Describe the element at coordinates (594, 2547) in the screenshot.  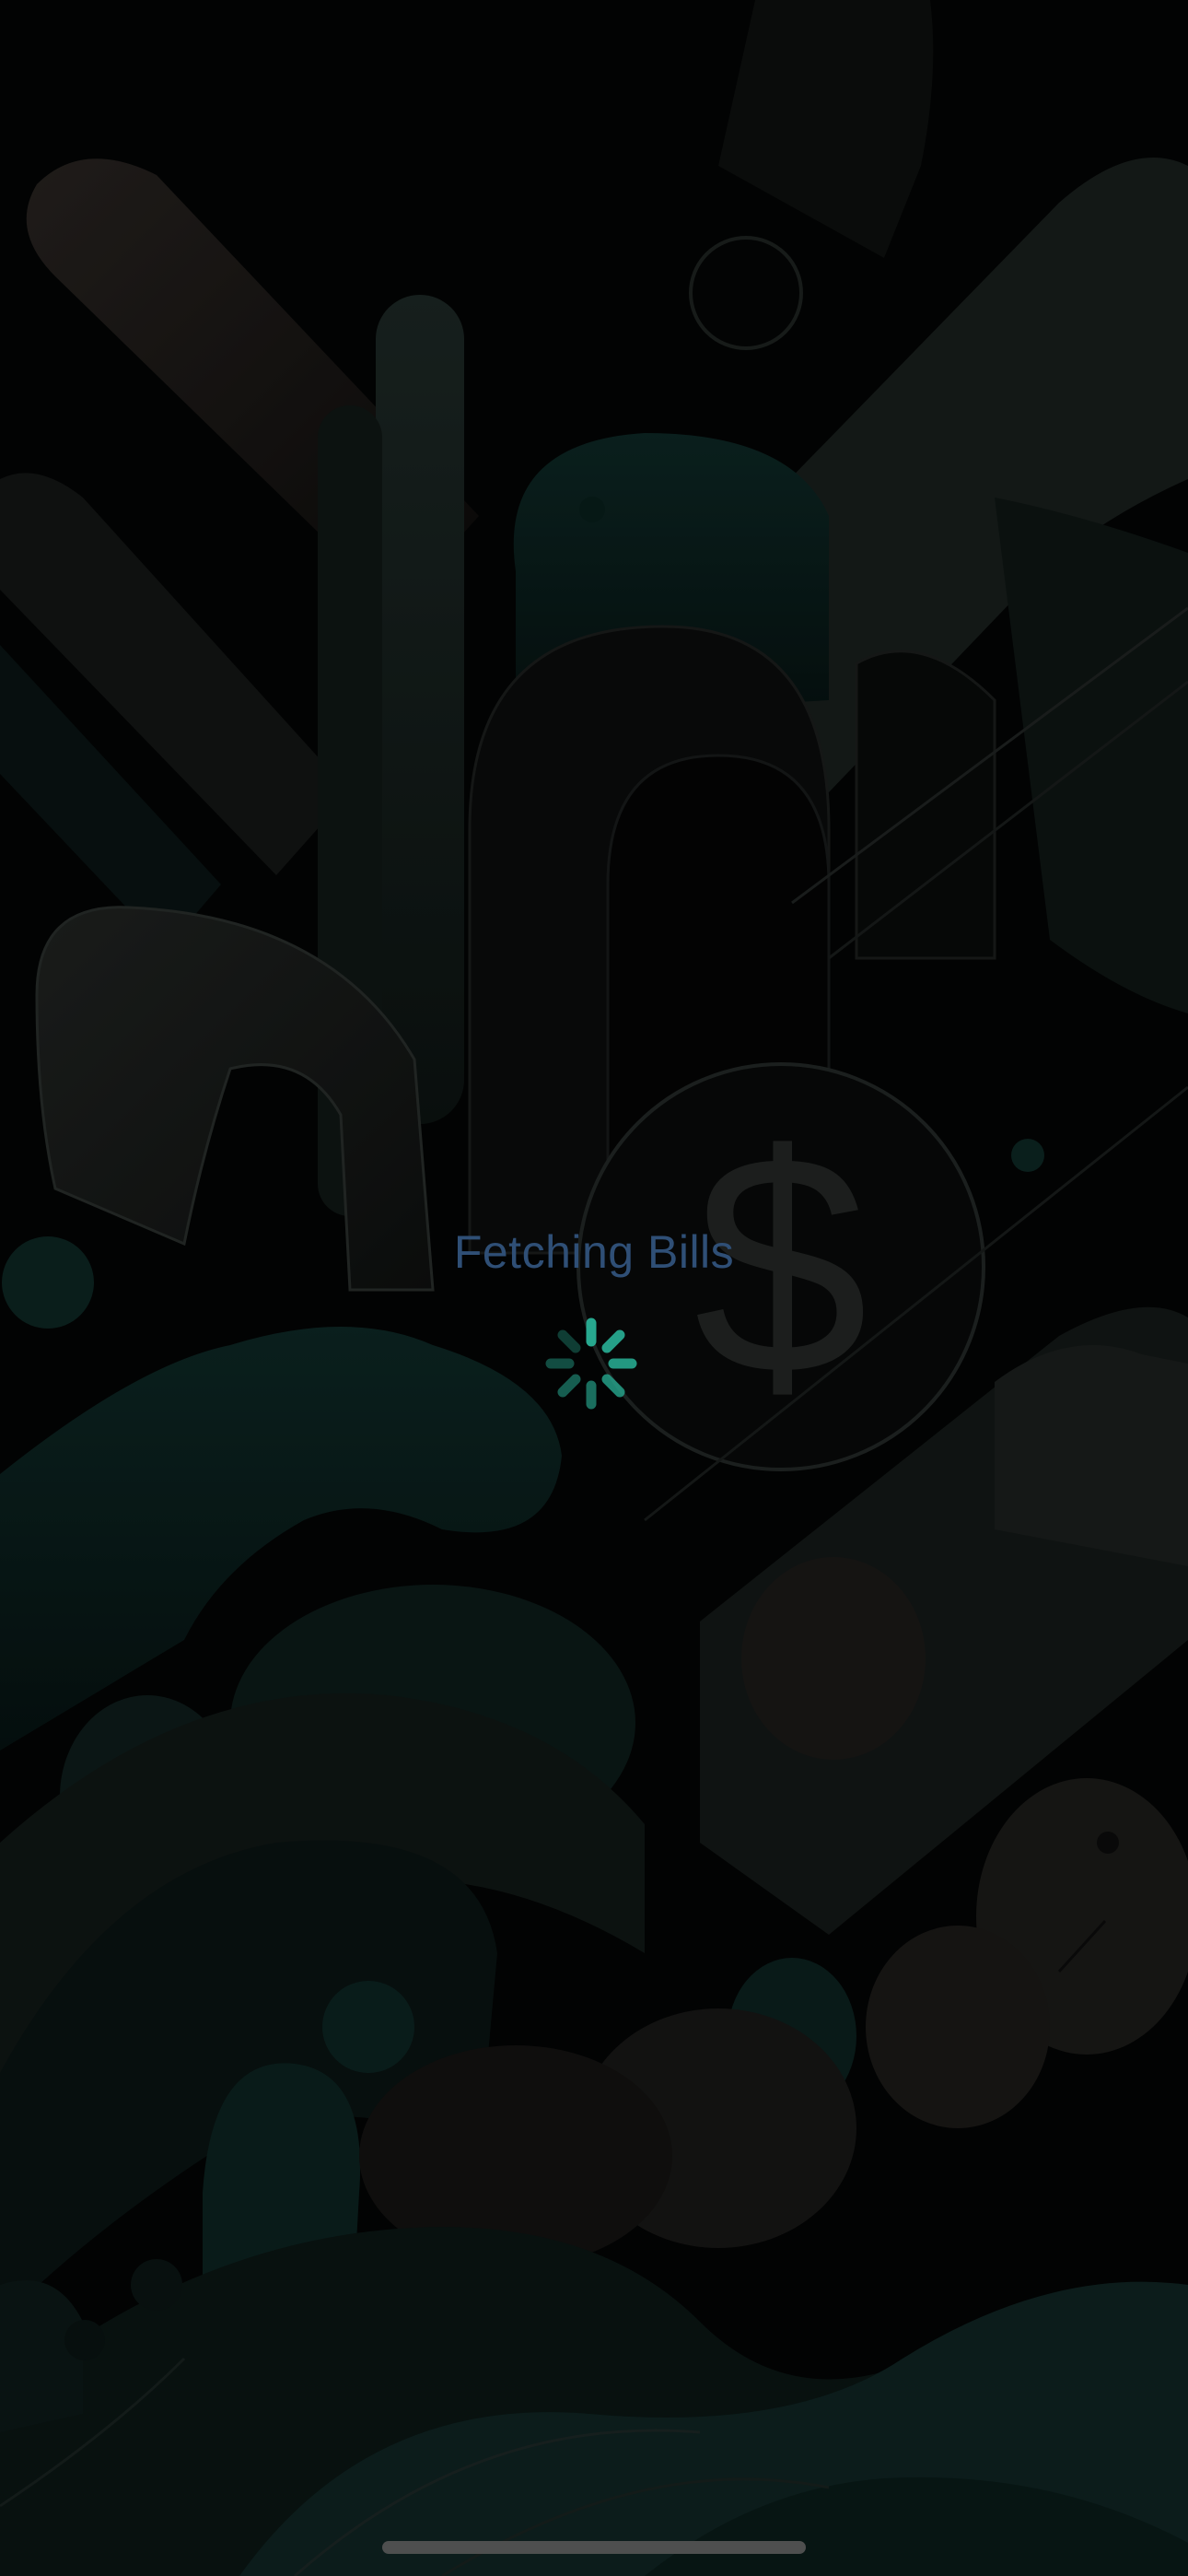
I see `home-indicator` at that location.